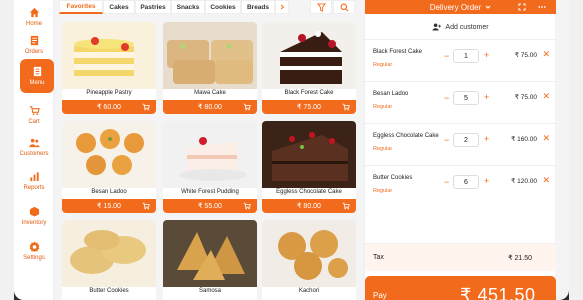 This screenshot has width=583, height=300. I want to click on more-options-icon, so click(542, 7).